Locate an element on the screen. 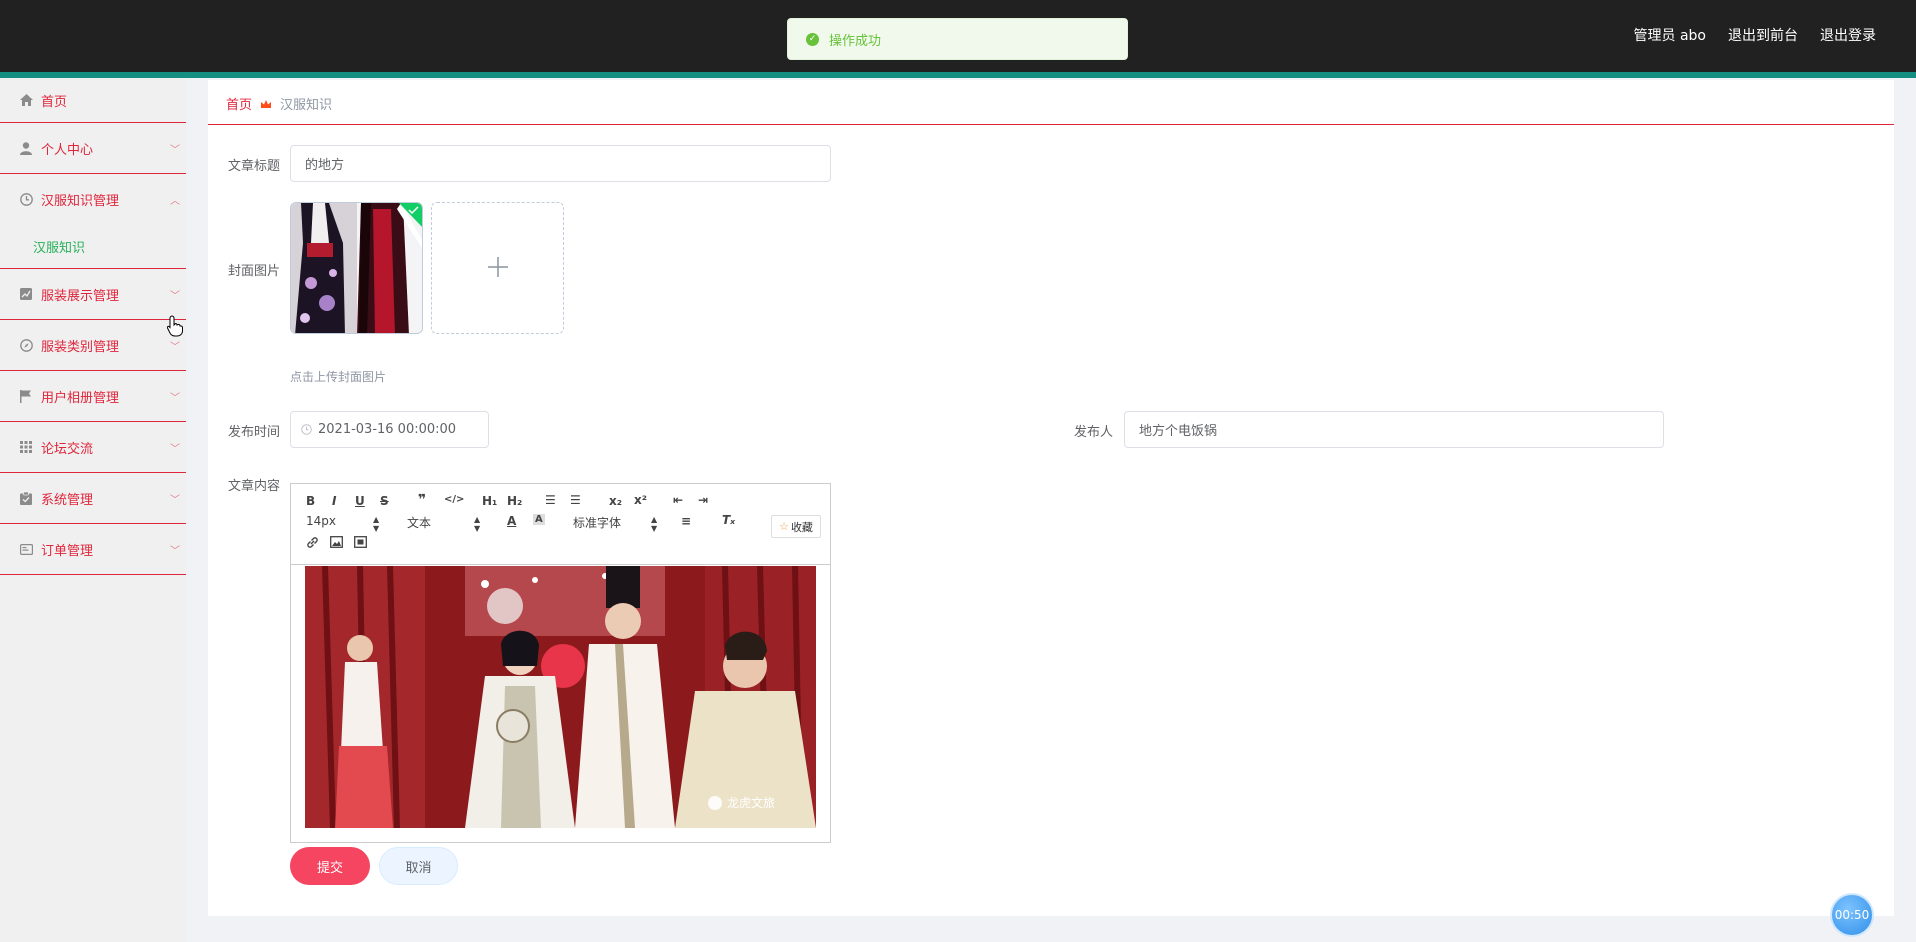  underline-icon: U is located at coordinates (360, 501).